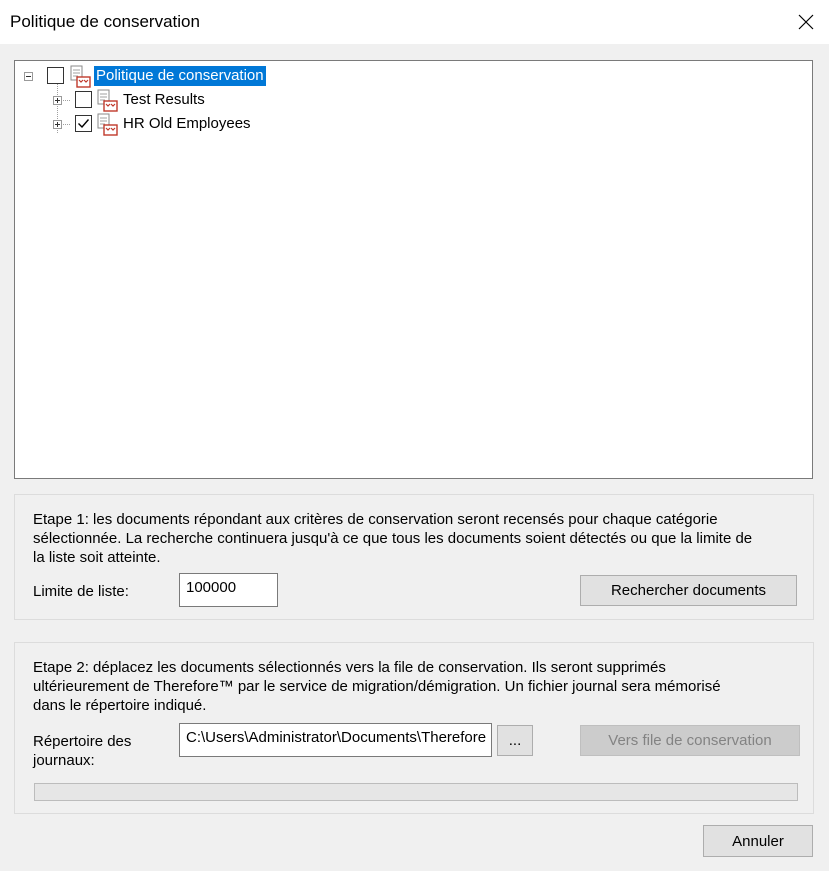 The height and width of the screenshot is (871, 829). I want to click on hr-old-employees-checkbox, so click(83, 123).